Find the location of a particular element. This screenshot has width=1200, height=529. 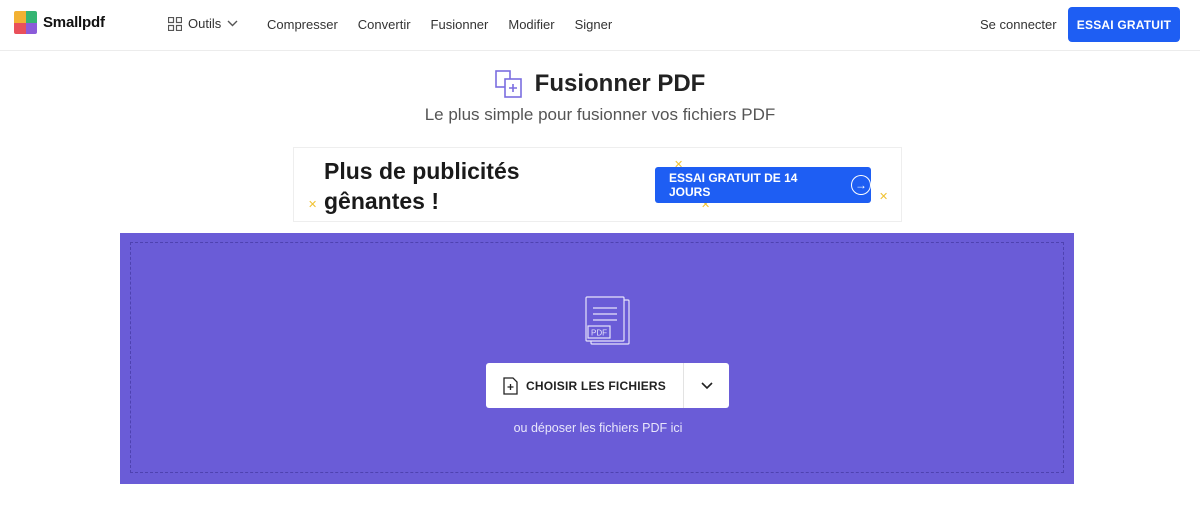

choose-files-label: CHOISIR LES FICHIERS is located at coordinates (595, 385).